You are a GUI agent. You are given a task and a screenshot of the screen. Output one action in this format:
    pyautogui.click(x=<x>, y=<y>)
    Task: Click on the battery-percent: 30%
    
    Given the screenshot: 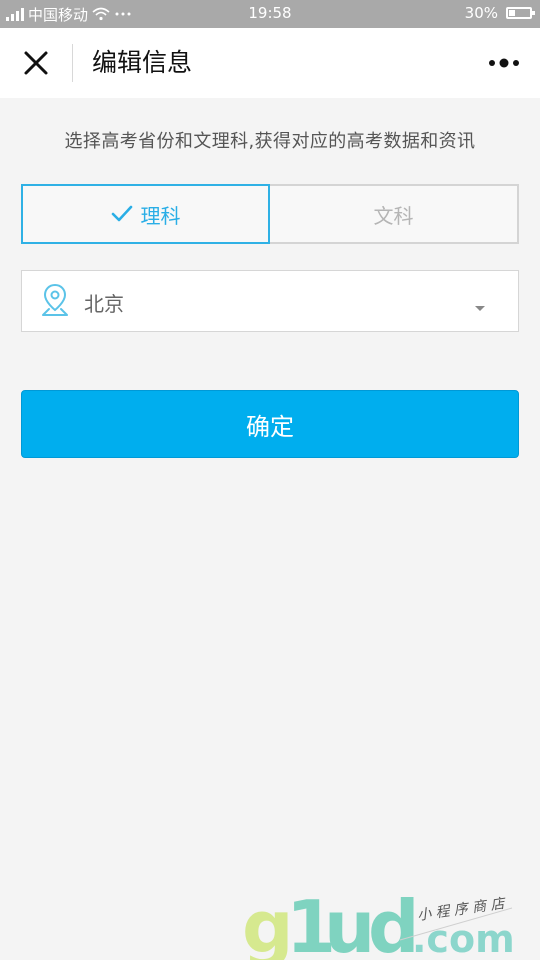 What is the action you would take?
    pyautogui.click(x=481, y=13)
    